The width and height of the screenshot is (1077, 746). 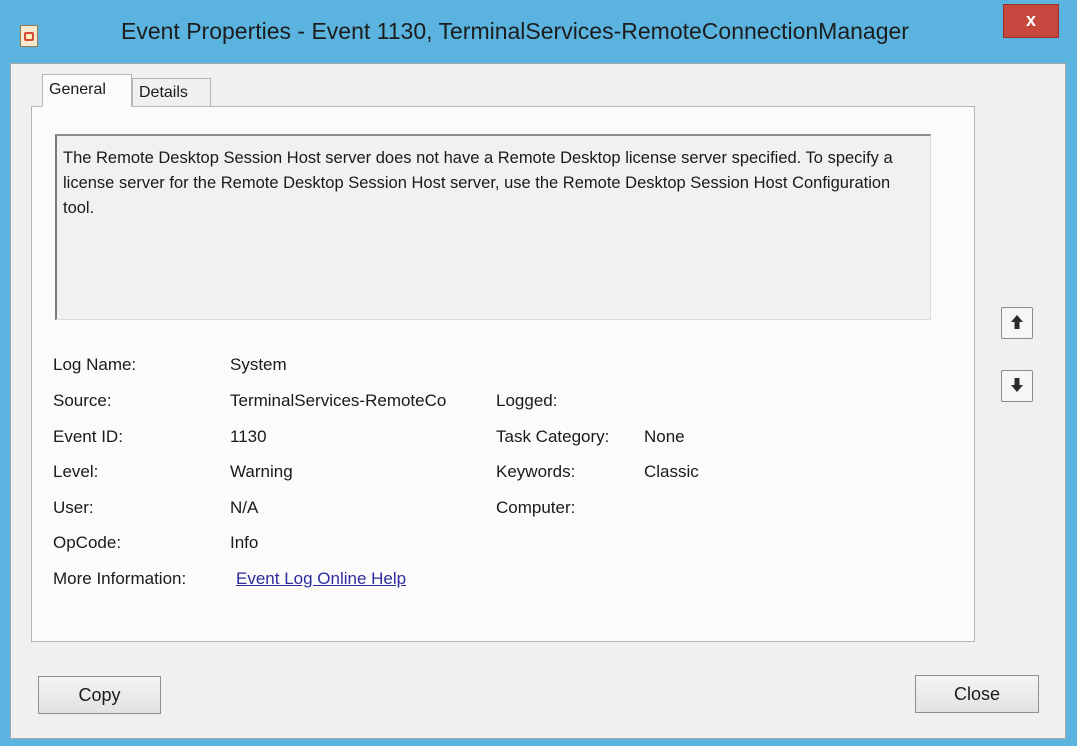 I want to click on task-category-label: Task Category:, so click(x=553, y=436).